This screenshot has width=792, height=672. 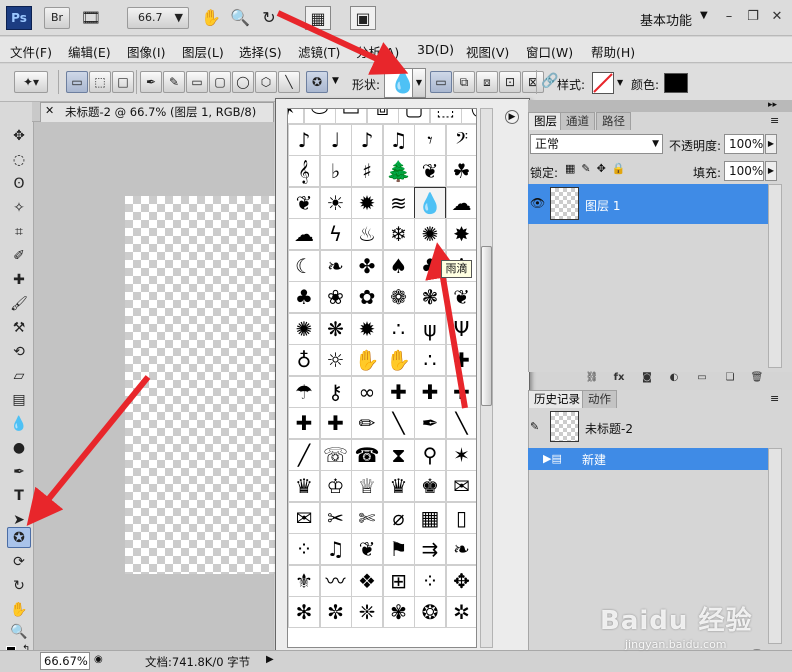 I want to click on tab-channels: 通道, so click(x=577, y=121).